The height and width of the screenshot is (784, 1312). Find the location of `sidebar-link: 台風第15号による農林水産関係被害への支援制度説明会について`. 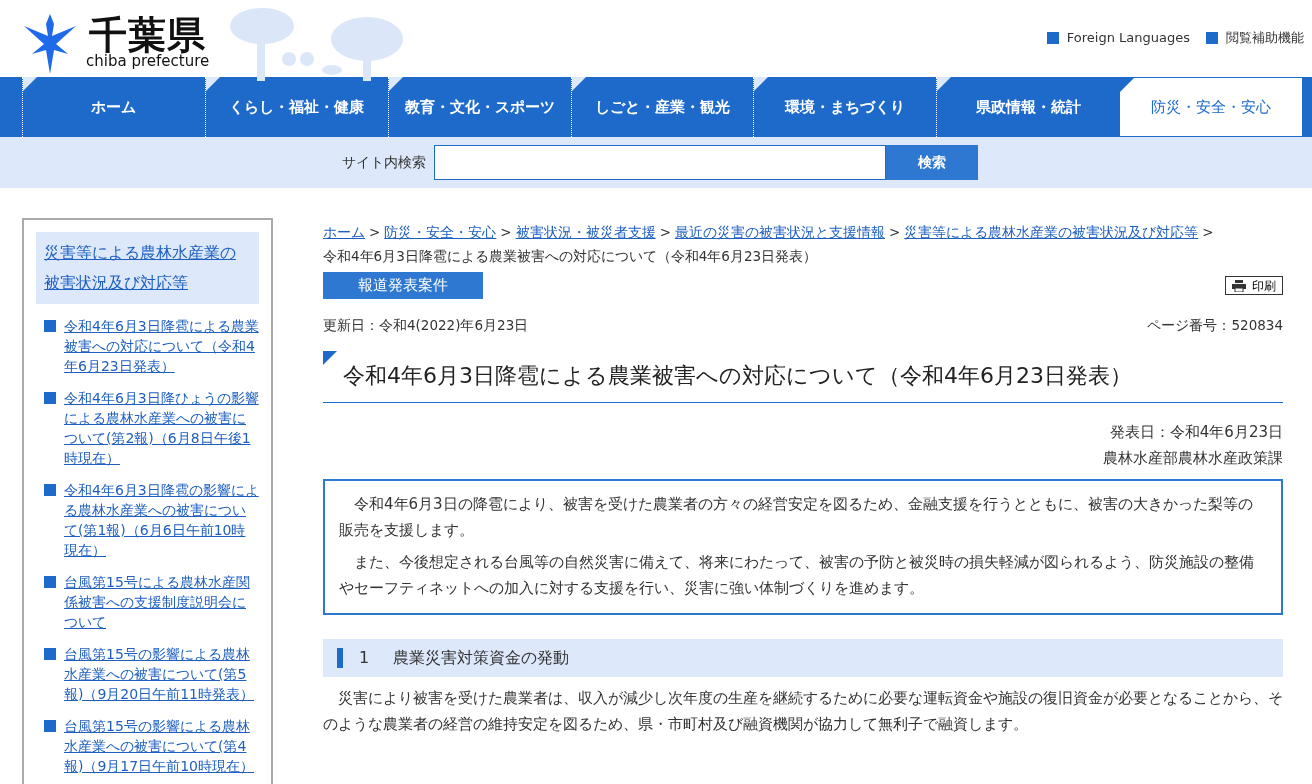

sidebar-link: 台風第15号による農林水産関係被害への支援制度説明会について is located at coordinates (161, 602).